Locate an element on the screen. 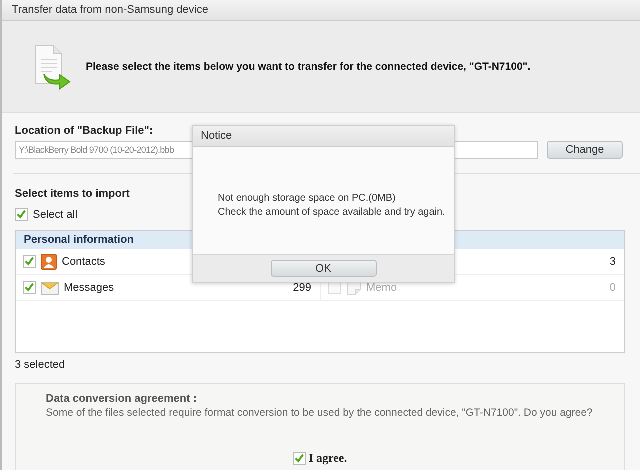 The image size is (640, 470). agreement-title: Data conversion agreement : is located at coordinates (122, 399).